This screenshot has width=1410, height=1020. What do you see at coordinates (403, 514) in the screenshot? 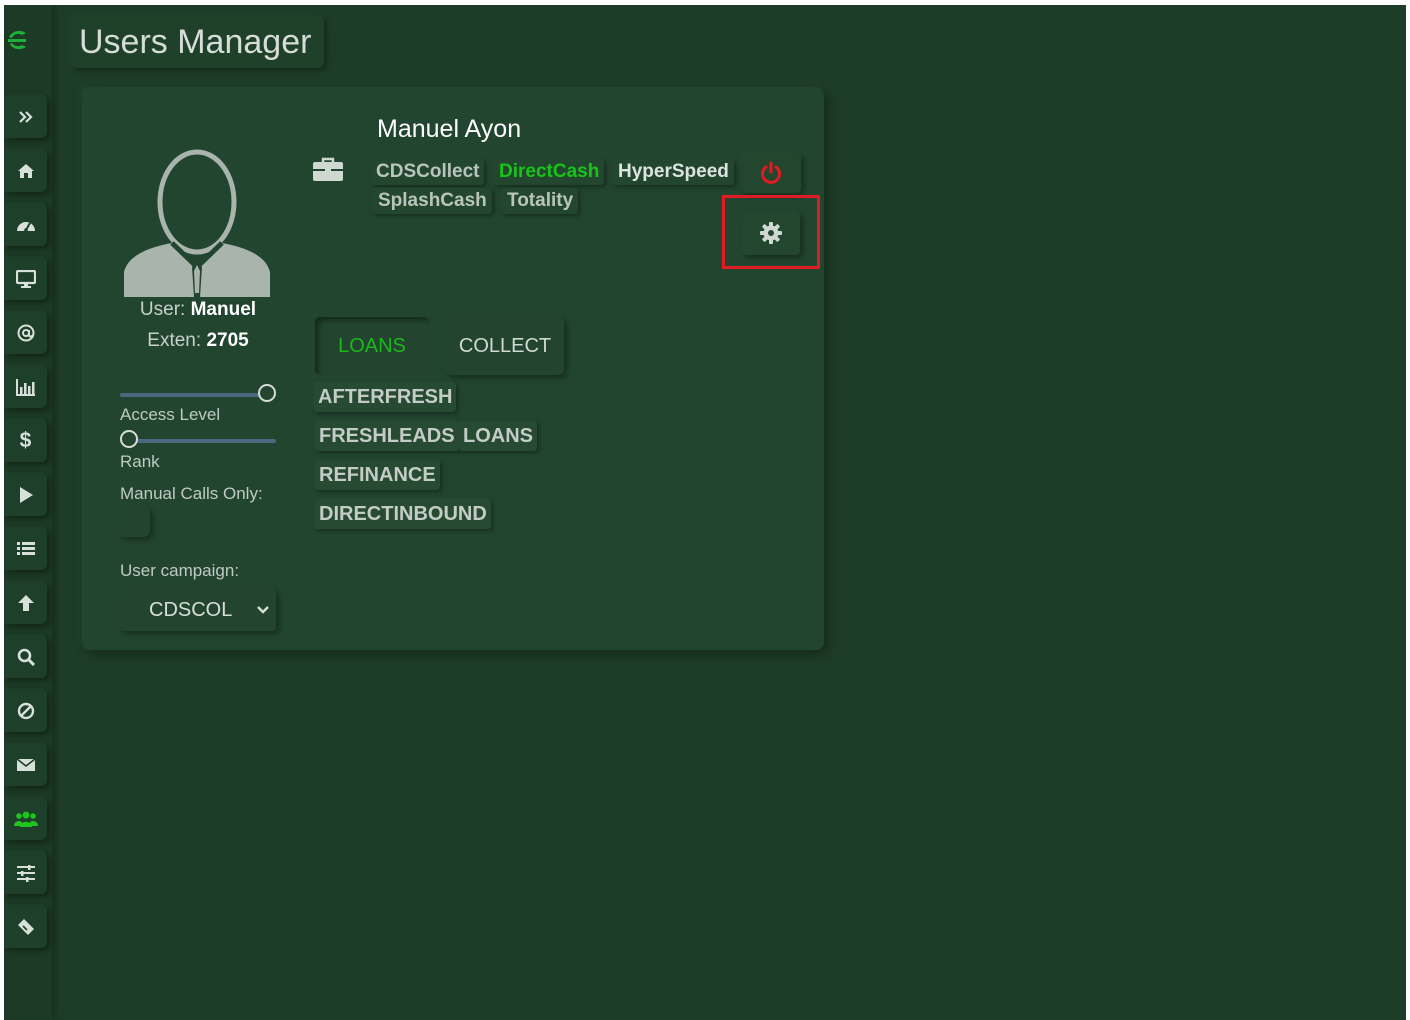
I see `list-chip-directinbound: DIRECTINBOUND` at bounding box center [403, 514].